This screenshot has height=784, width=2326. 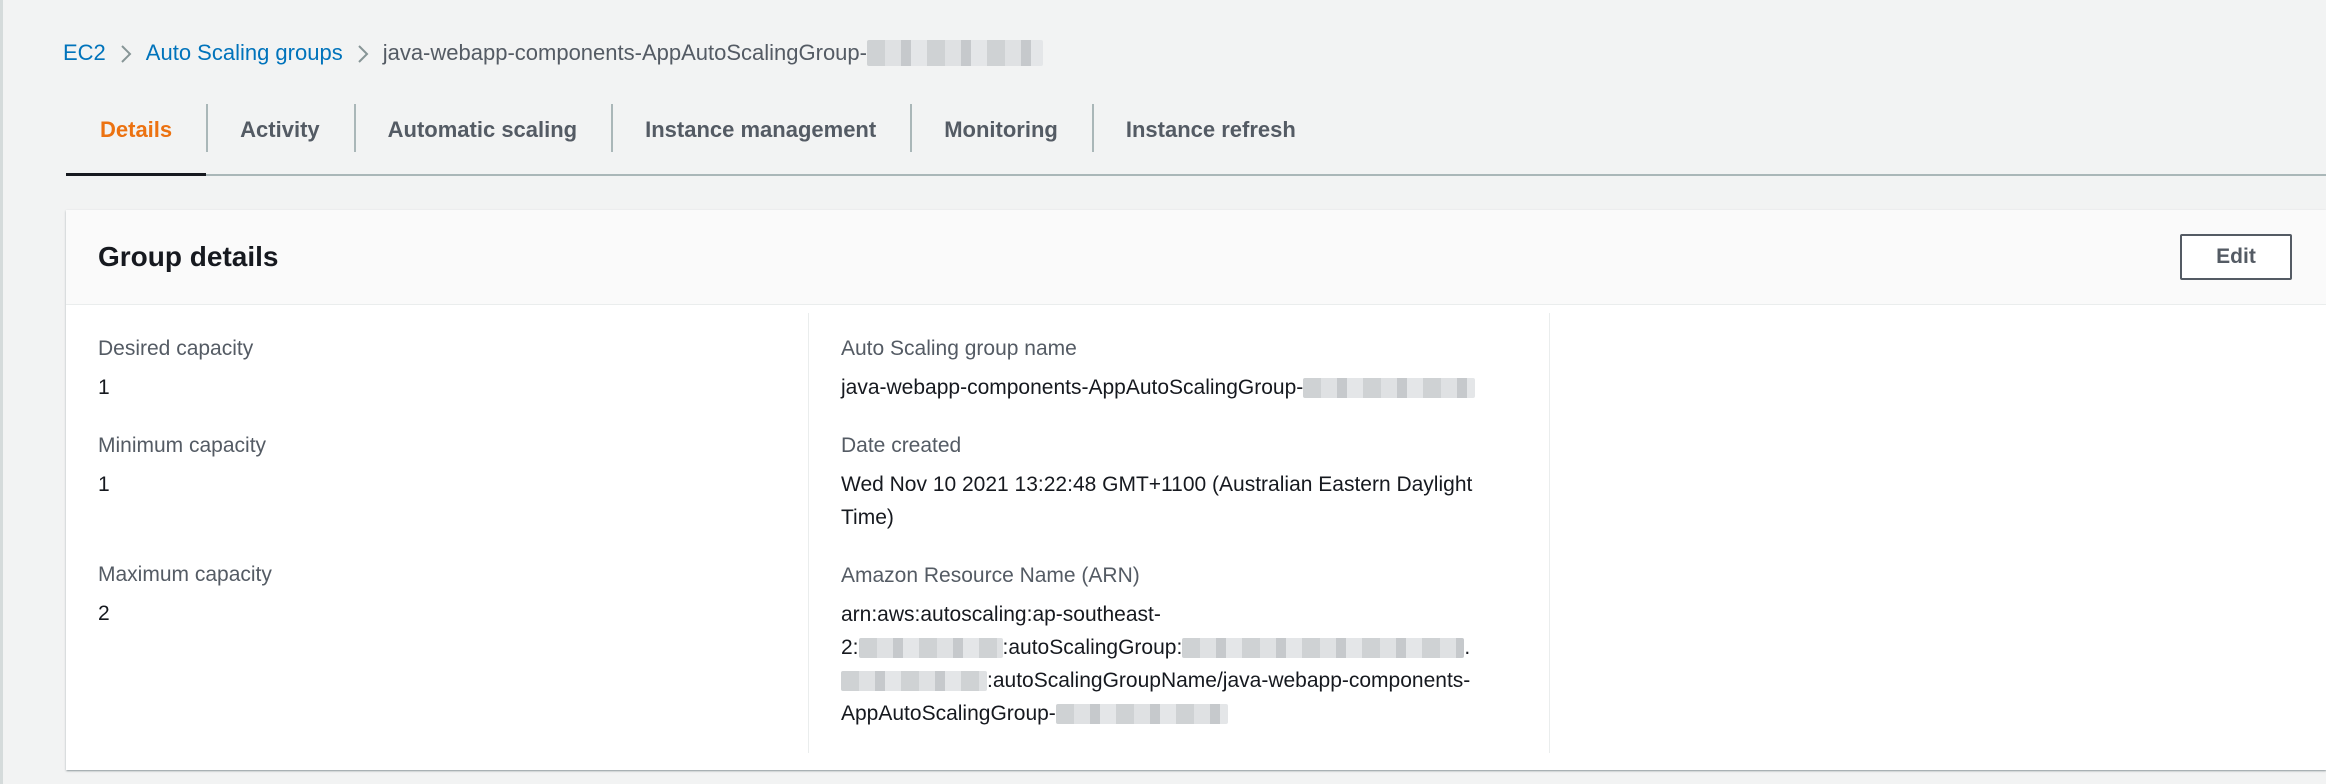 What do you see at coordinates (1001, 129) in the screenshot?
I see `tab-label: Monitoring` at bounding box center [1001, 129].